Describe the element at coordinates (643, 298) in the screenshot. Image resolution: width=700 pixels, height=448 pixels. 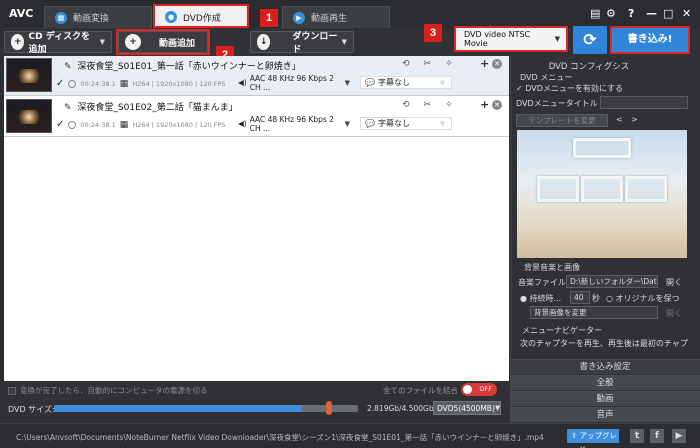
I see `keep-original-option: ○ オリジナルを保つ` at that location.